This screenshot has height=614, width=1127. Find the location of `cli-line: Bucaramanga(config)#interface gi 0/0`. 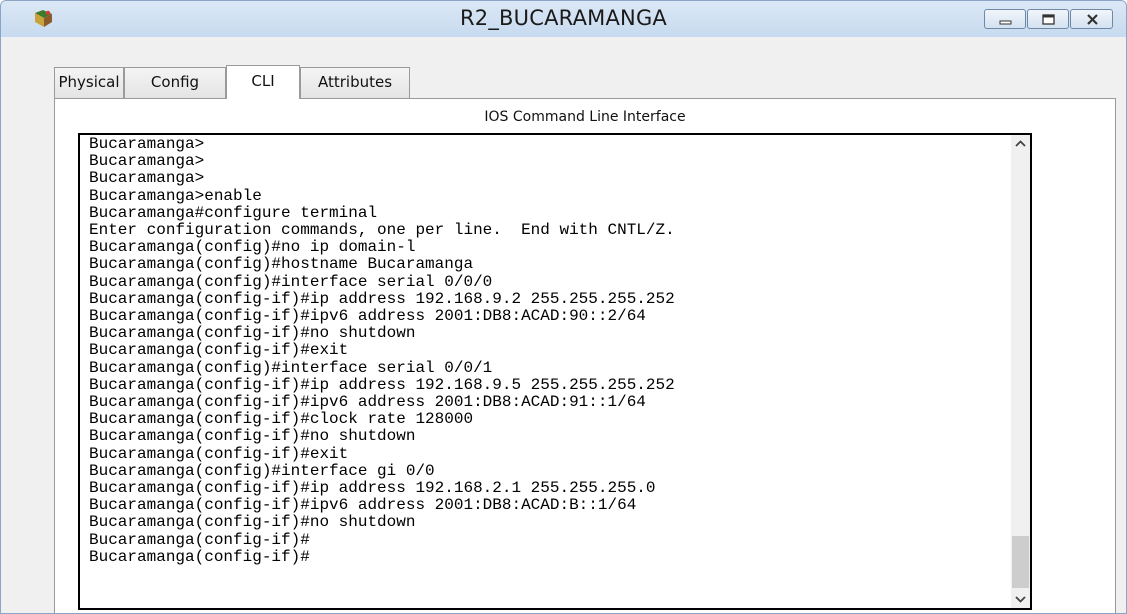

cli-line: Bucaramanga(config)#interface gi 0/0 is located at coordinates (262, 470).